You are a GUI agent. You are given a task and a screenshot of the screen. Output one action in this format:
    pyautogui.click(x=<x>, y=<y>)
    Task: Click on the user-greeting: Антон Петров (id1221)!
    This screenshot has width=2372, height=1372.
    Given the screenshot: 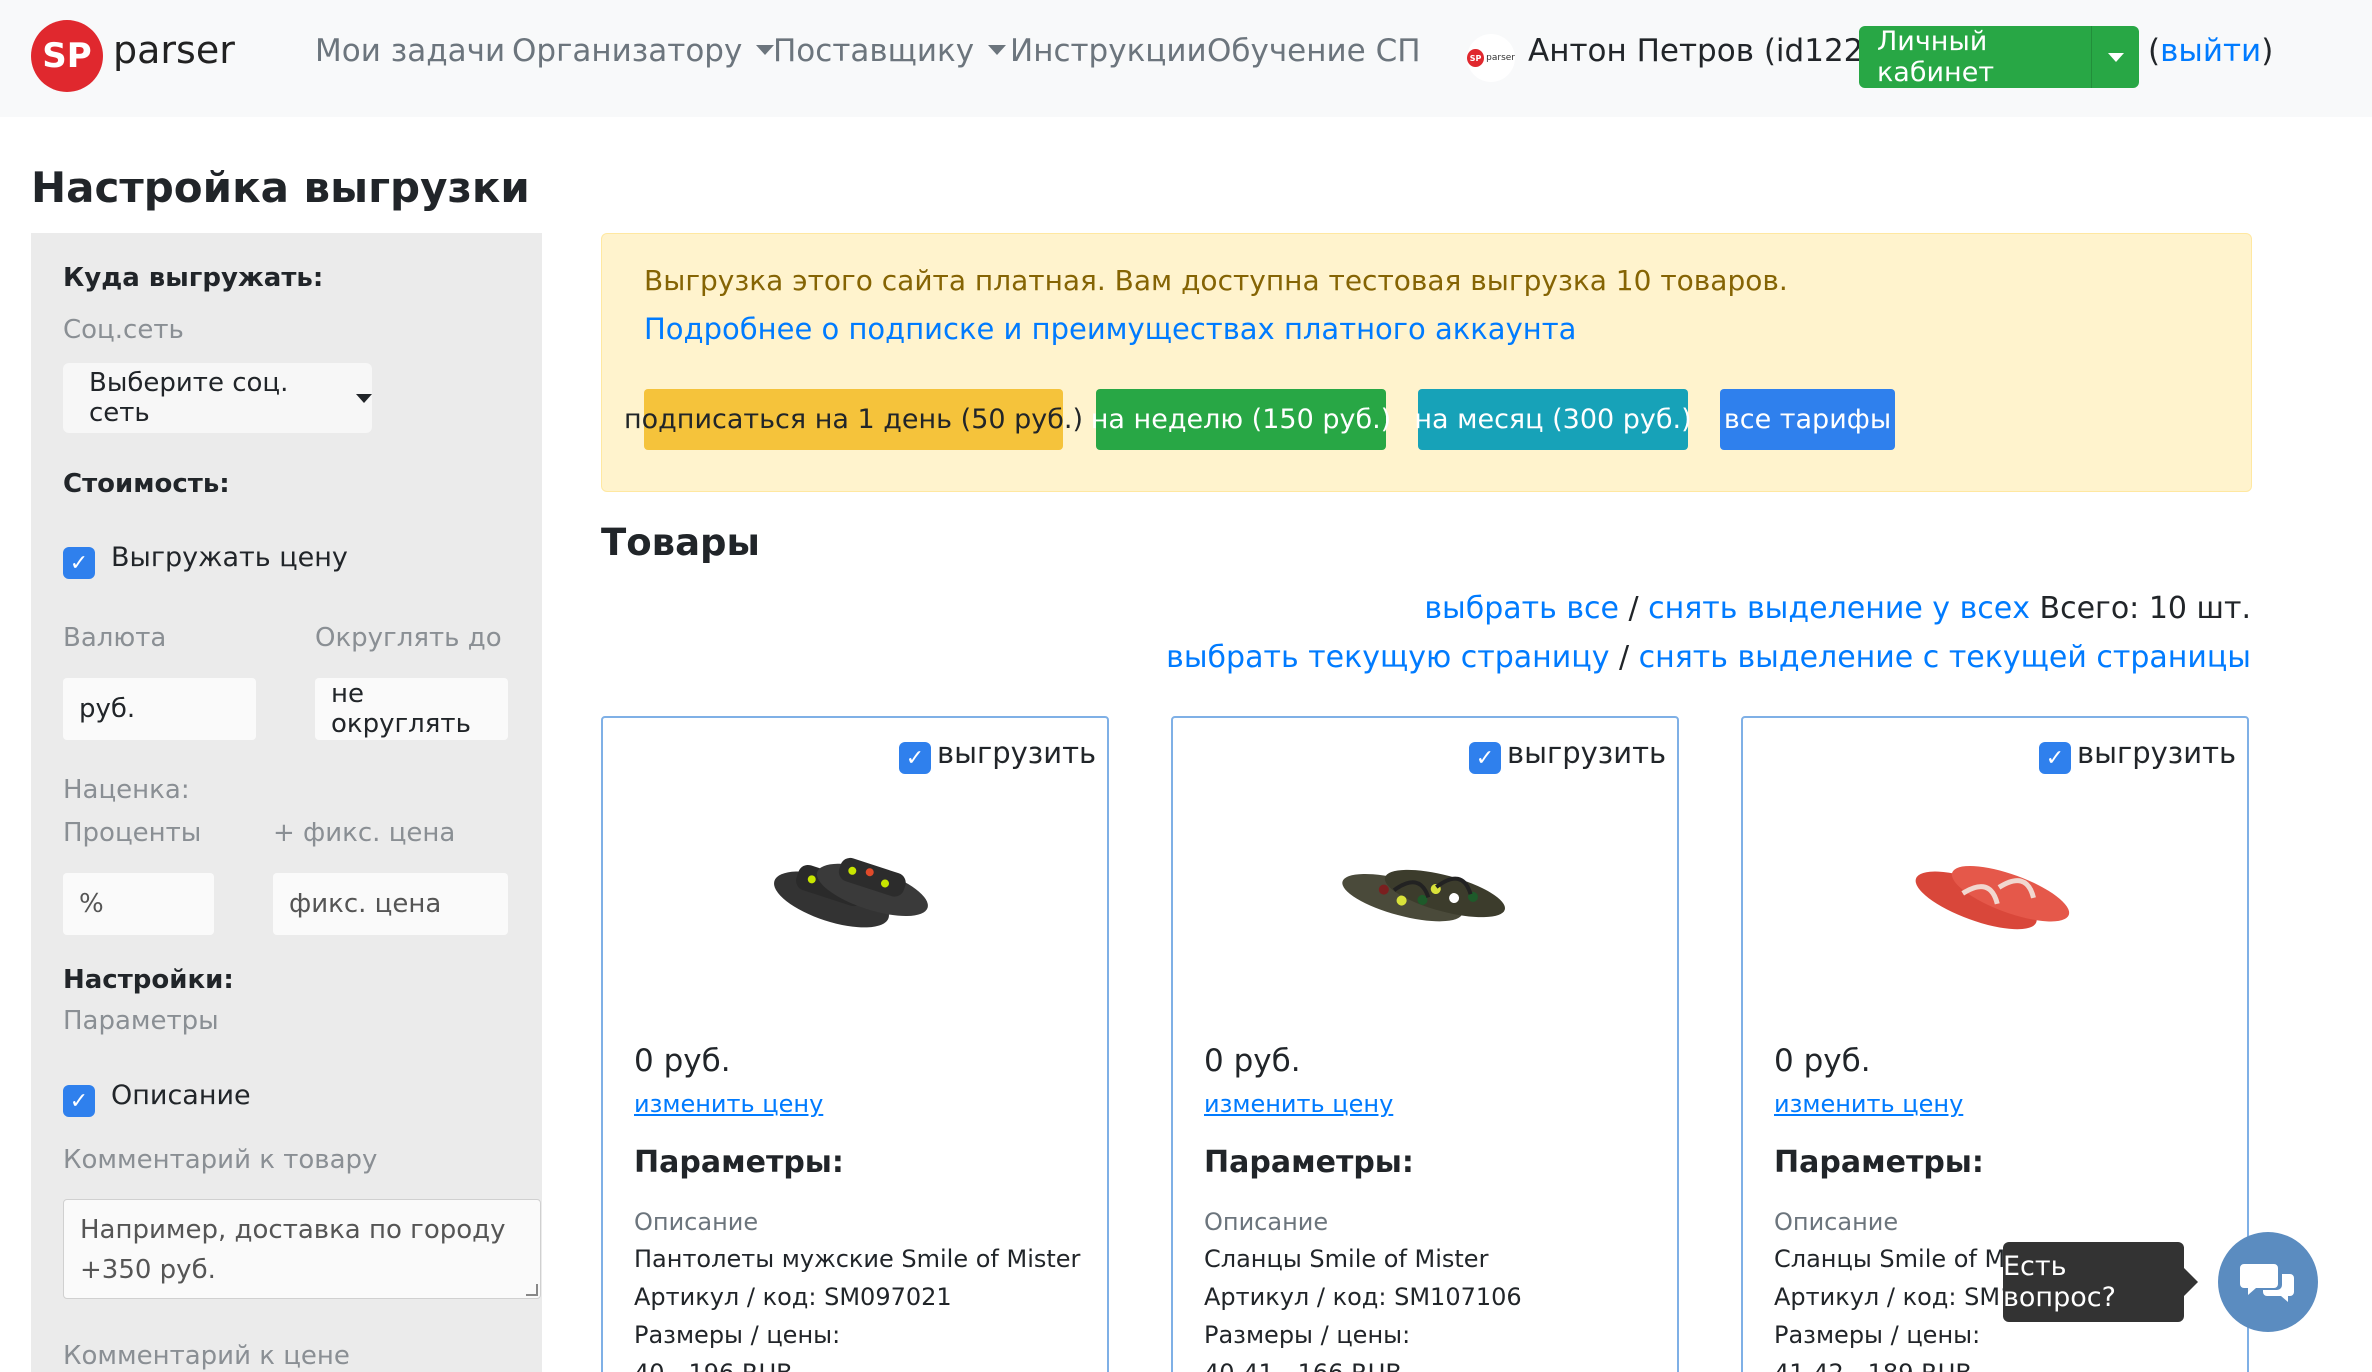 What is the action you would take?
    pyautogui.click(x=1718, y=51)
    